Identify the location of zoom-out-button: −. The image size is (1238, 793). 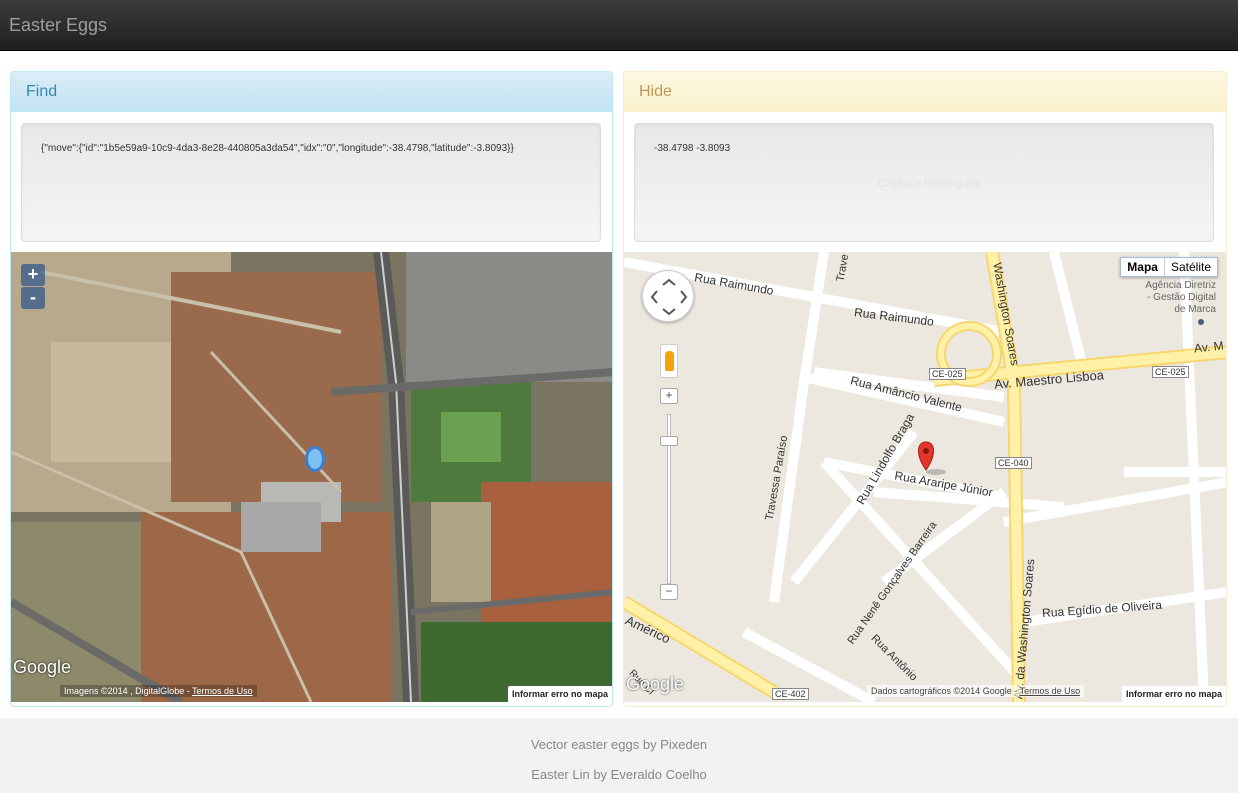
(669, 592).